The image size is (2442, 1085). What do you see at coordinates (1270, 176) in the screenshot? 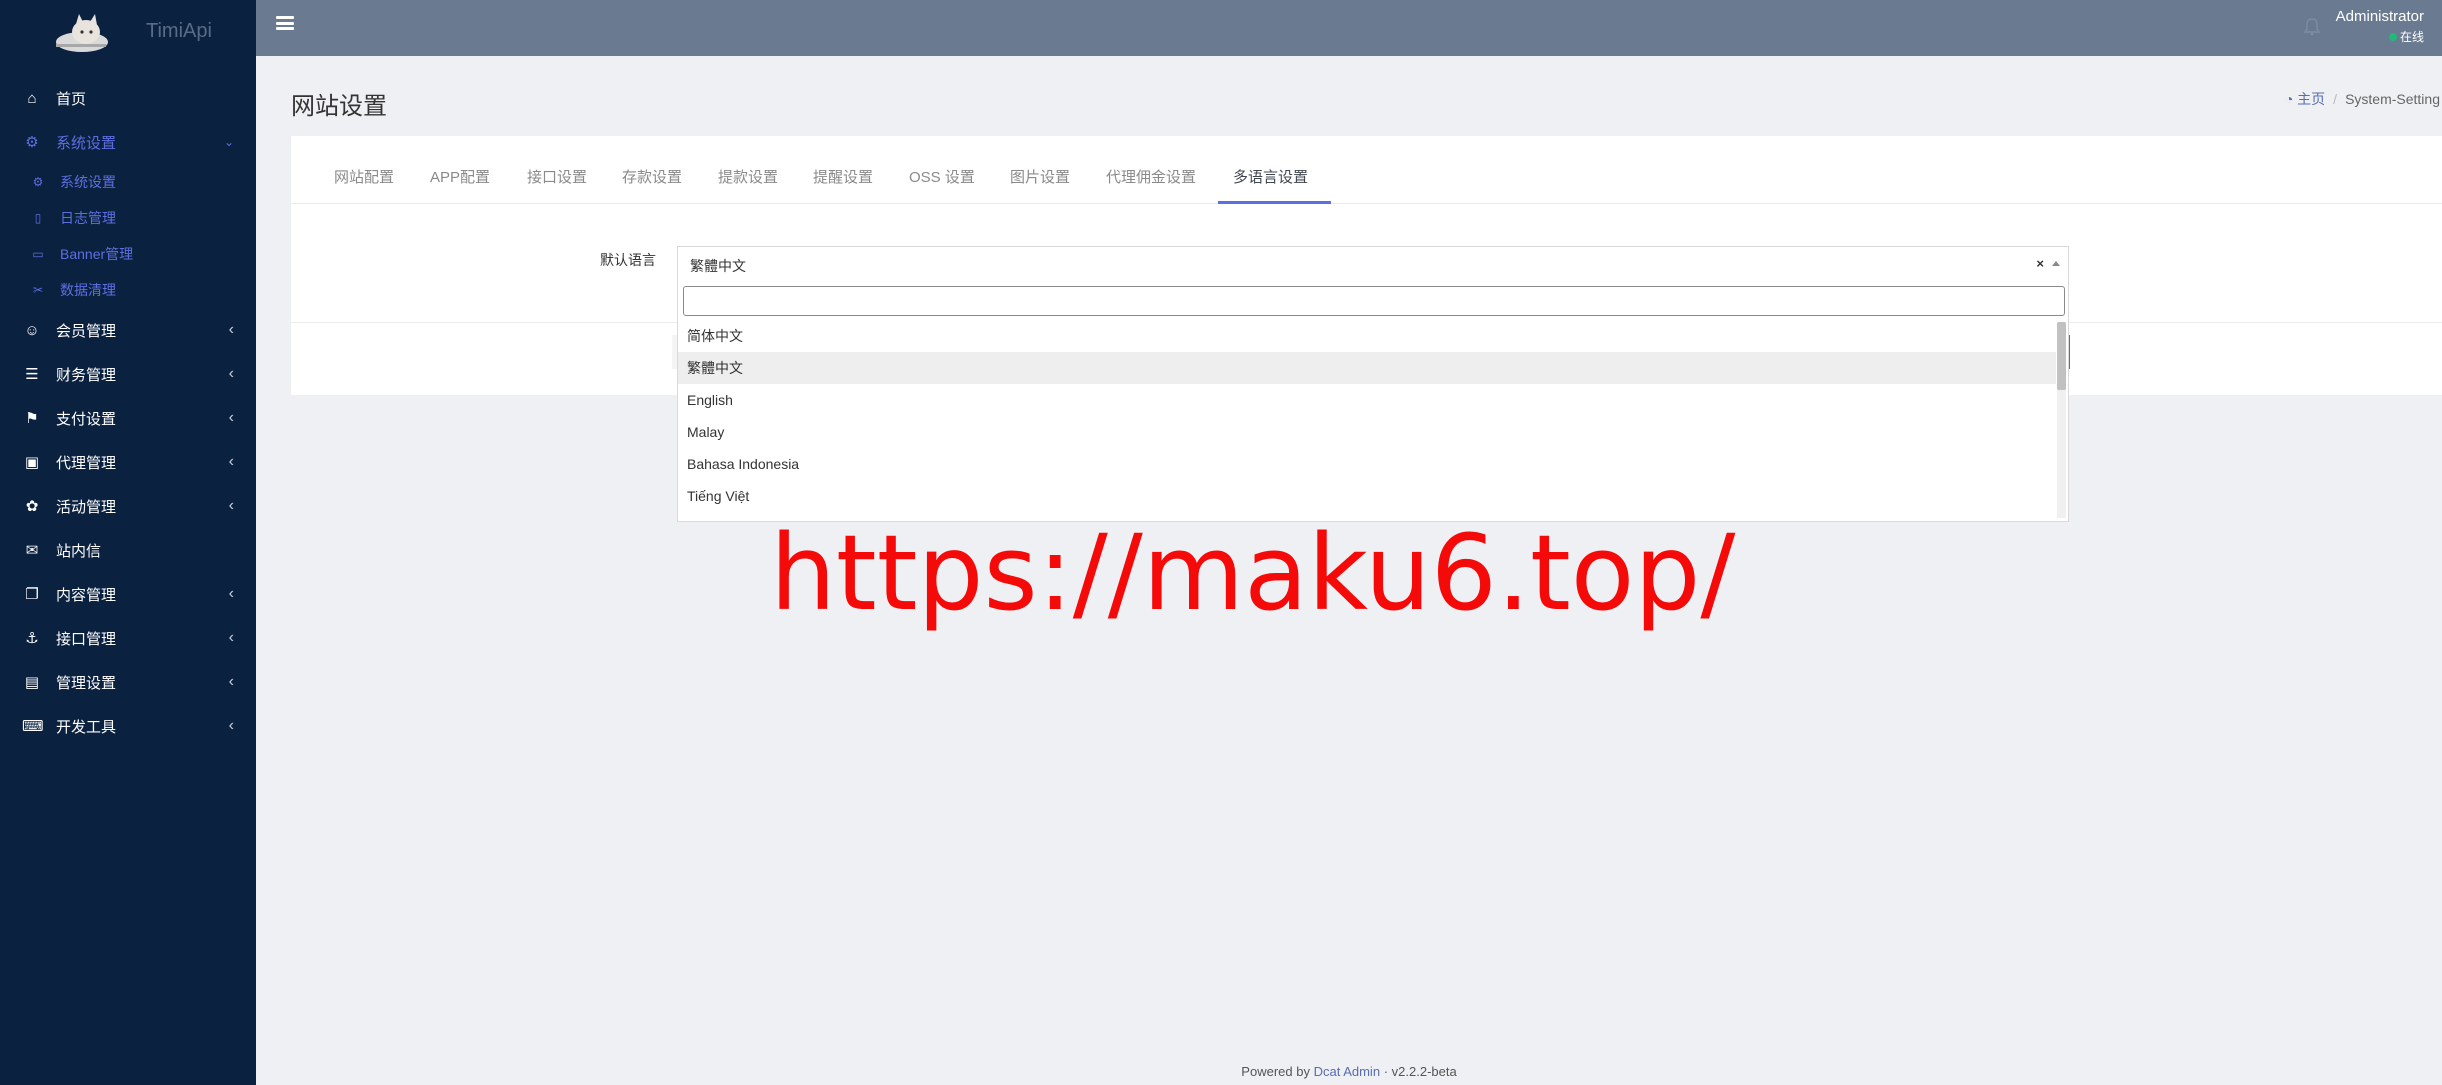
I see `tab-9: 多语言设置` at bounding box center [1270, 176].